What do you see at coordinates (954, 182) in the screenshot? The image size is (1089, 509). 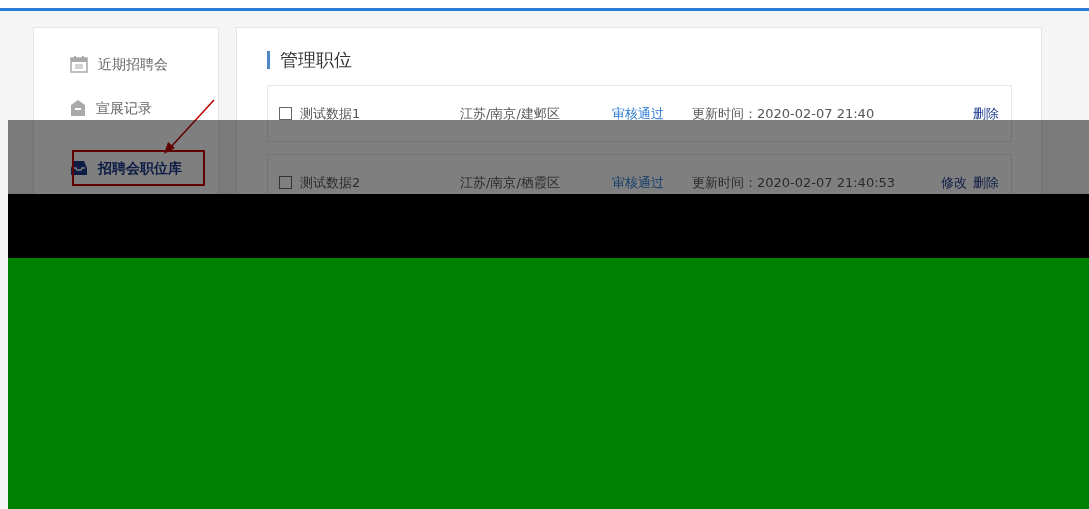 I see `action-link: 修改` at bounding box center [954, 182].